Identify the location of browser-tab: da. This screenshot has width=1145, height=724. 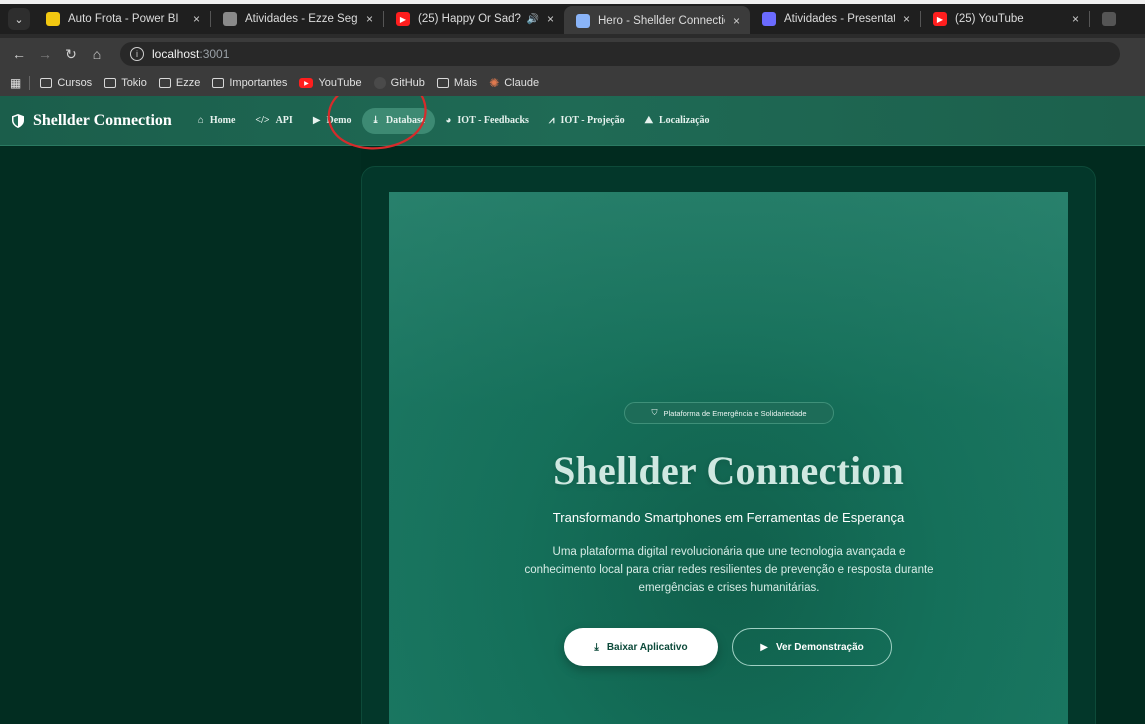
(1110, 19).